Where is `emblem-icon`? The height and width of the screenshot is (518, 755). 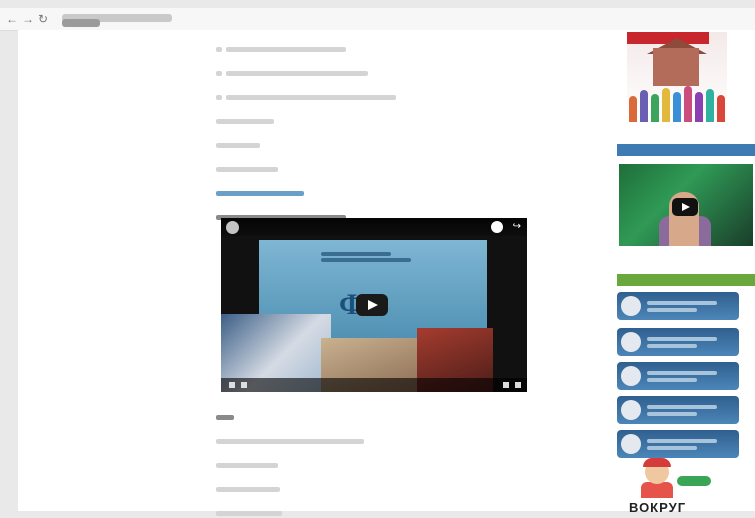
emblem-icon is located at coordinates (631, 306).